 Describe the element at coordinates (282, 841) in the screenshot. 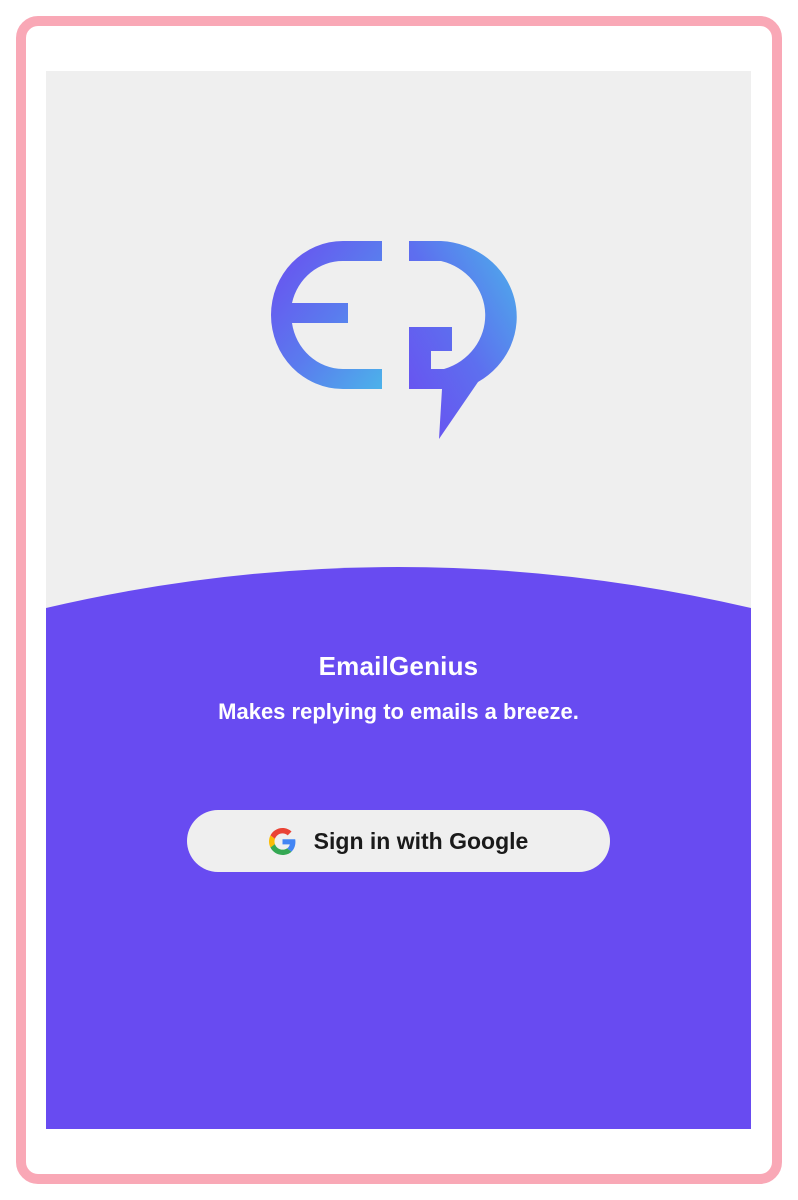

I see `google-g-icon` at that location.